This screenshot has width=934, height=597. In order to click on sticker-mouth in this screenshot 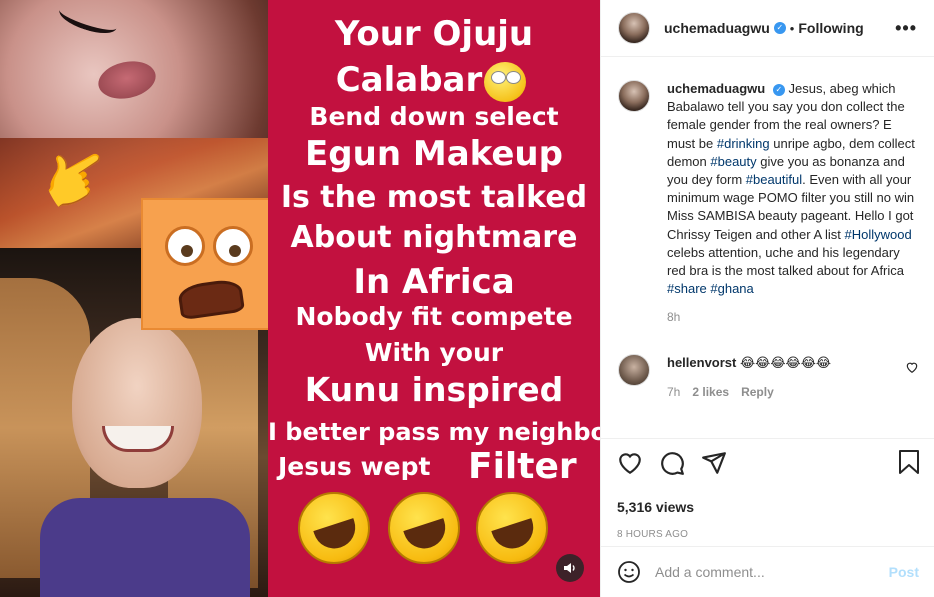, I will do `click(211, 299)`.